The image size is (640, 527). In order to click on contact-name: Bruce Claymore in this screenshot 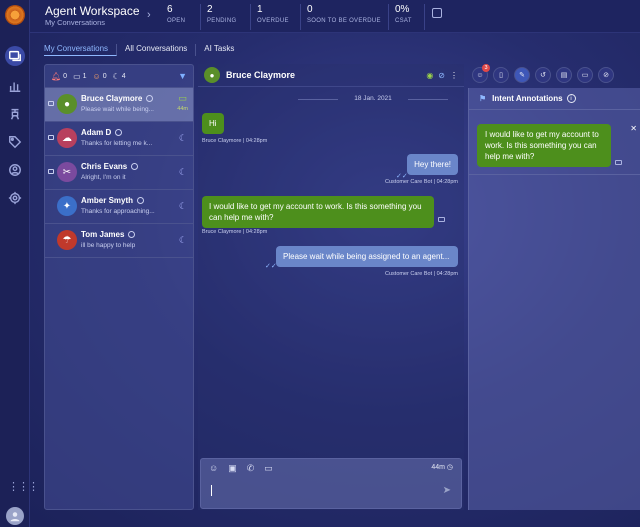, I will do `click(112, 98)`.